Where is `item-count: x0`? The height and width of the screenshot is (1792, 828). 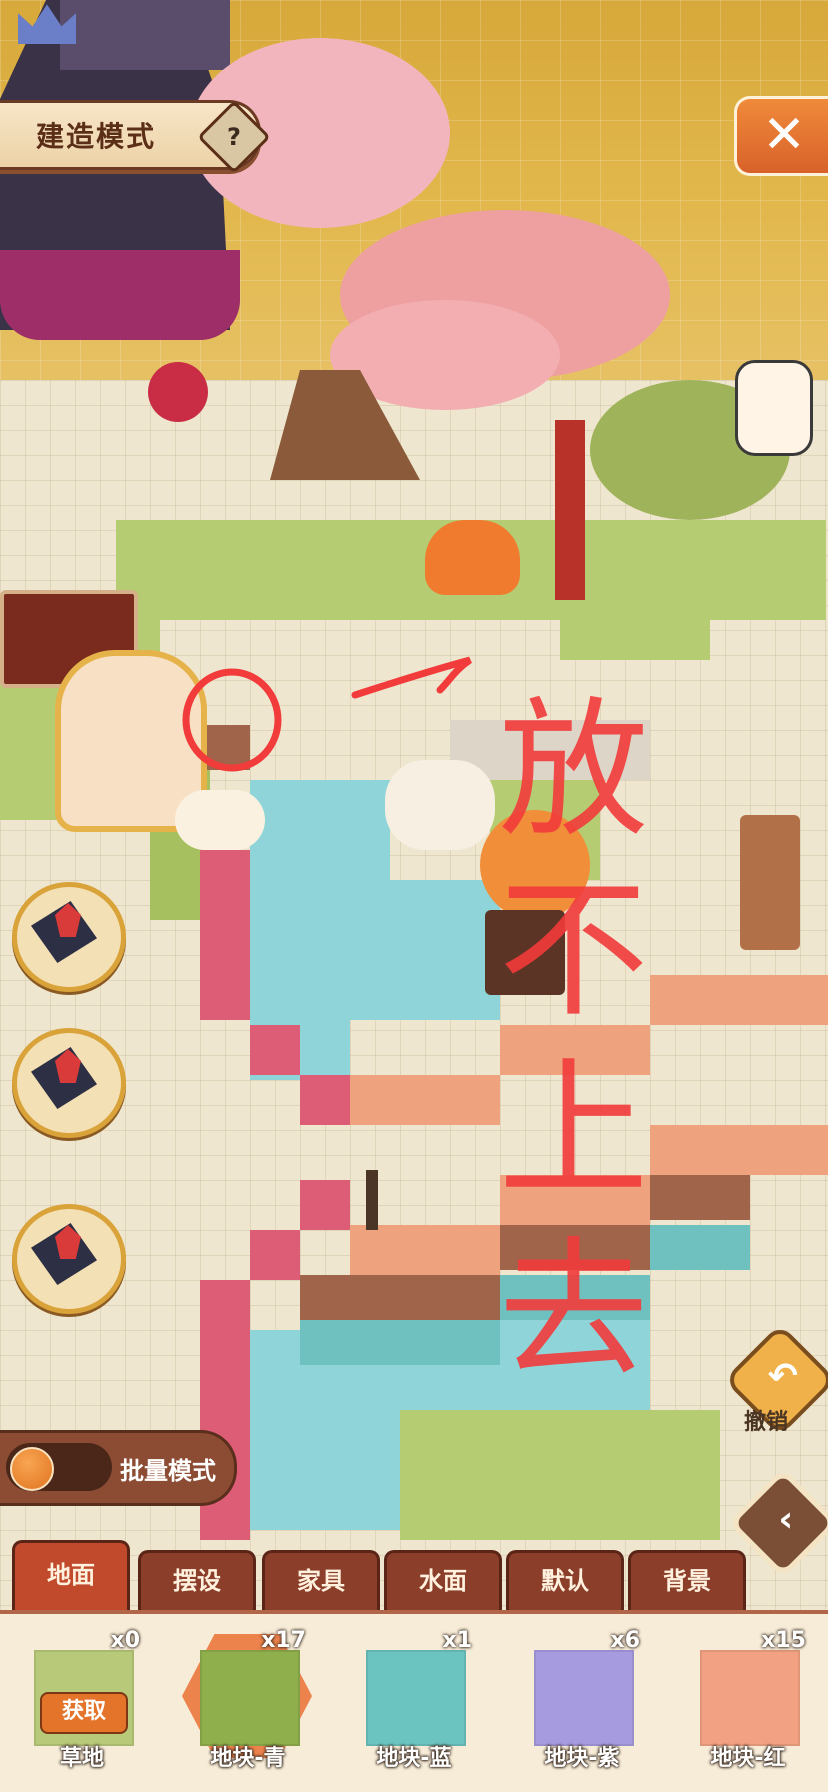 item-count: x0 is located at coordinates (125, 1640).